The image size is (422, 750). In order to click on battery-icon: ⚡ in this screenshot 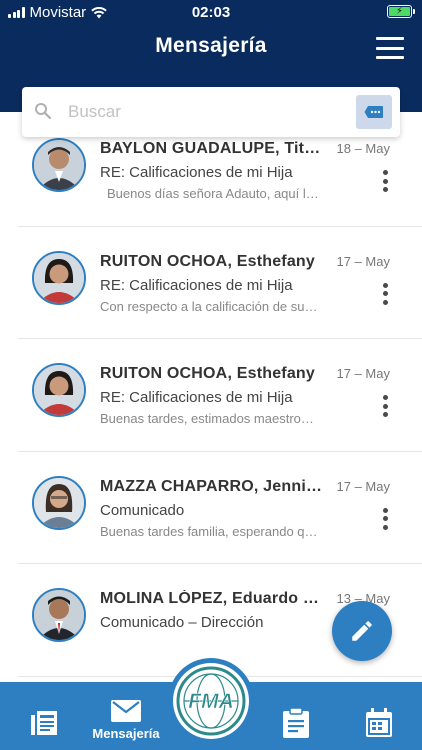, I will do `click(401, 11)`.